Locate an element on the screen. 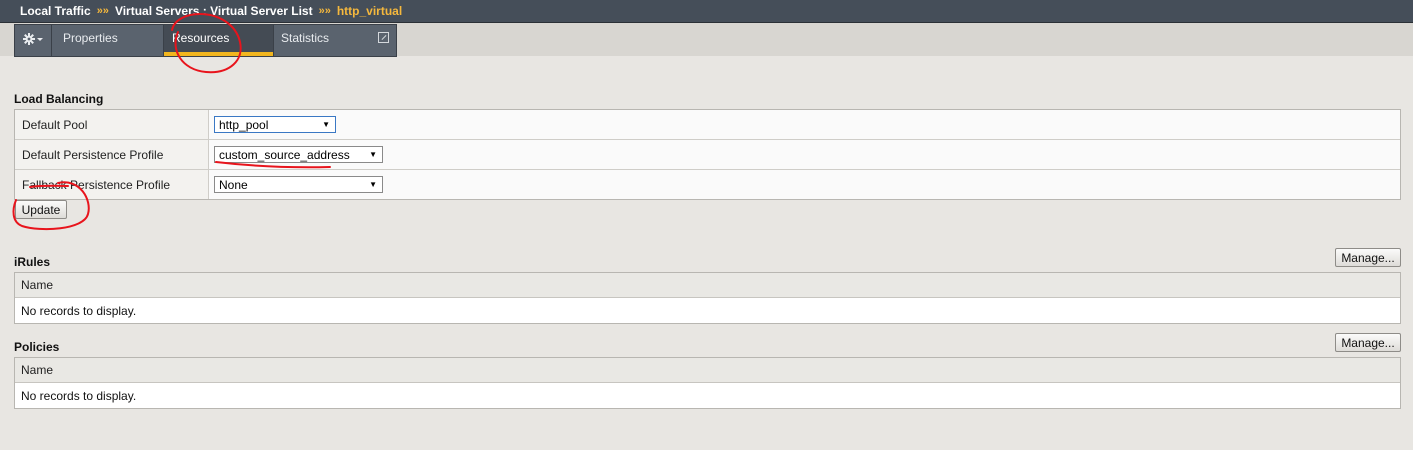 The width and height of the screenshot is (1413, 450). breadcrumb-local-traffic: Local Traffic is located at coordinates (55, 11).